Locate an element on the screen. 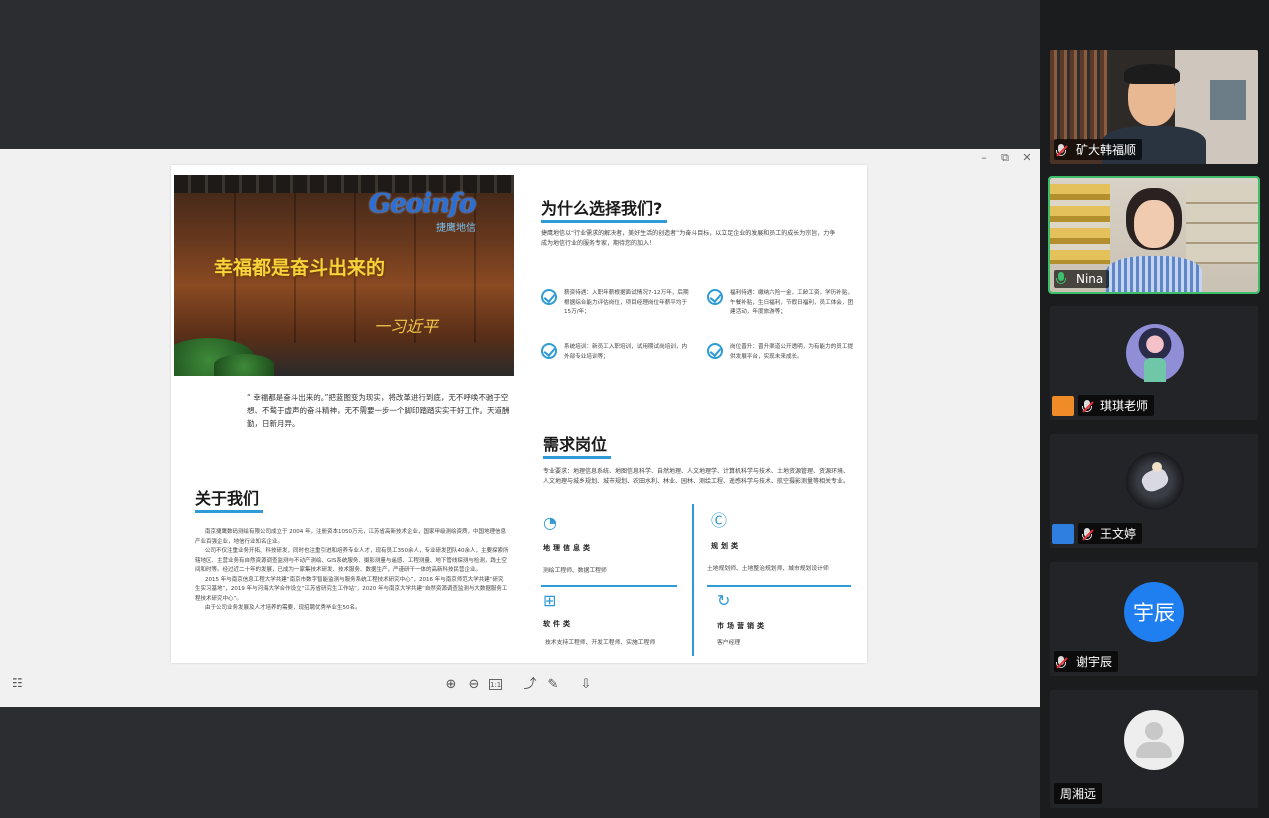  refresh-icon: ↻ is located at coordinates (724, 600).